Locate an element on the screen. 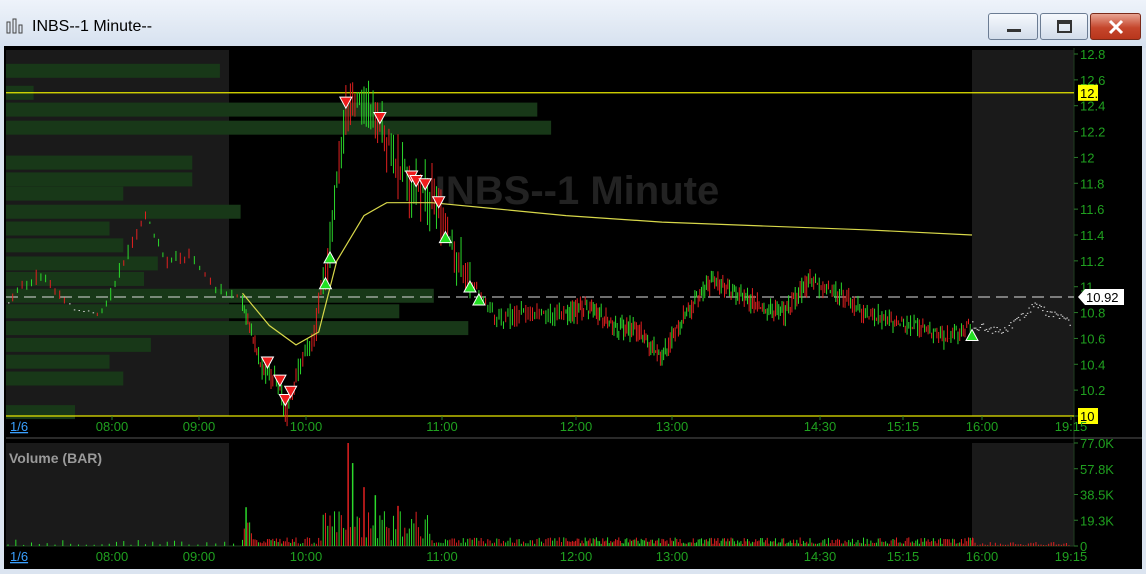  y-tick-label: 11.4 is located at coordinates (1092, 235).